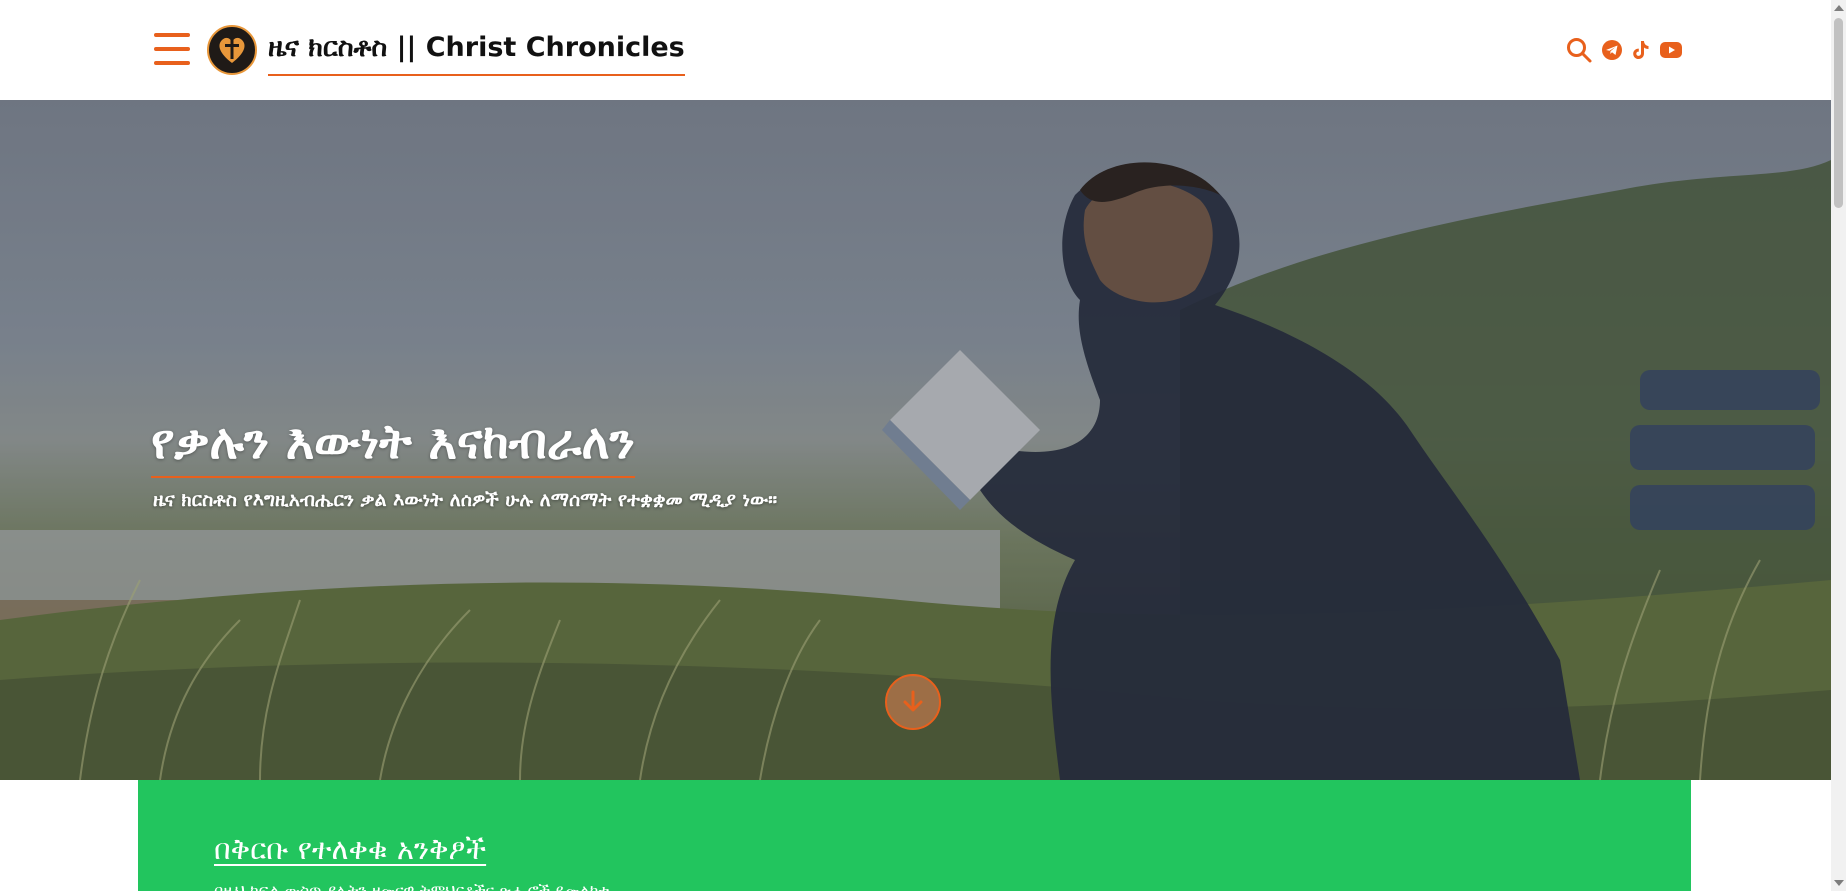 This screenshot has width=1846, height=891. What do you see at coordinates (1839, 8) in the screenshot?
I see `scroll-up-arrow` at bounding box center [1839, 8].